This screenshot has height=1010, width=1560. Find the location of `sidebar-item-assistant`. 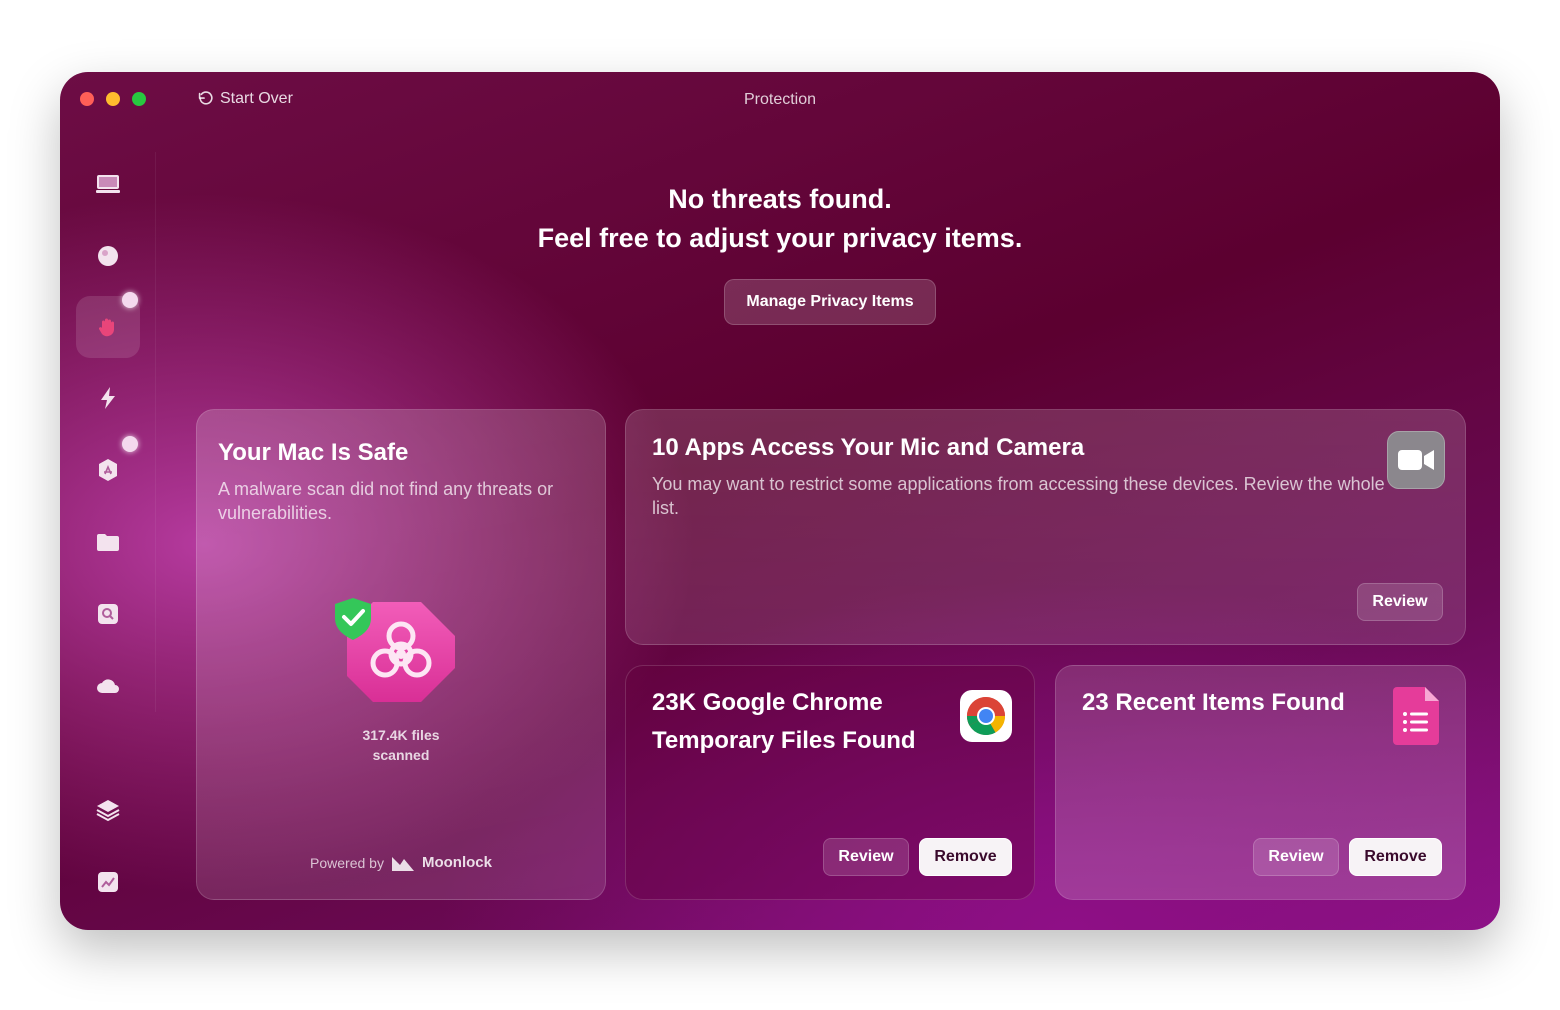

sidebar-item-assistant is located at coordinates (108, 810).